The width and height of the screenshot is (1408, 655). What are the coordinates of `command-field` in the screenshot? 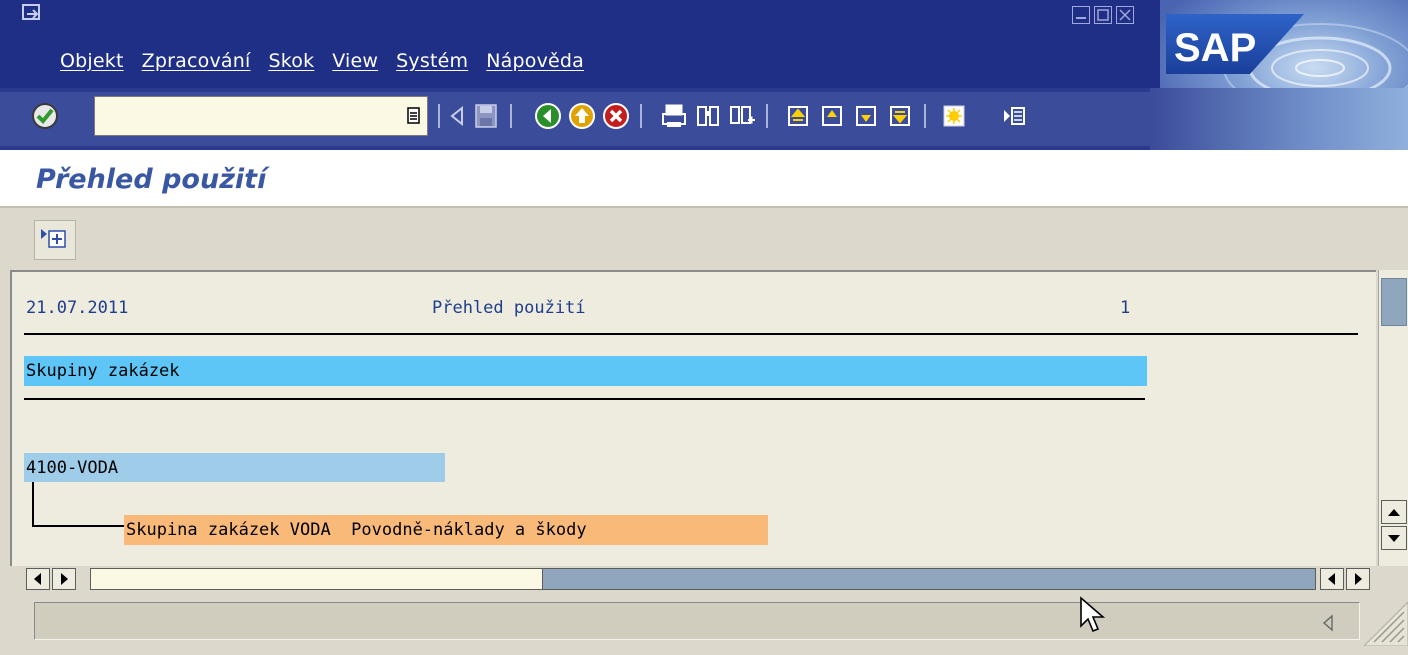 It's located at (261, 116).